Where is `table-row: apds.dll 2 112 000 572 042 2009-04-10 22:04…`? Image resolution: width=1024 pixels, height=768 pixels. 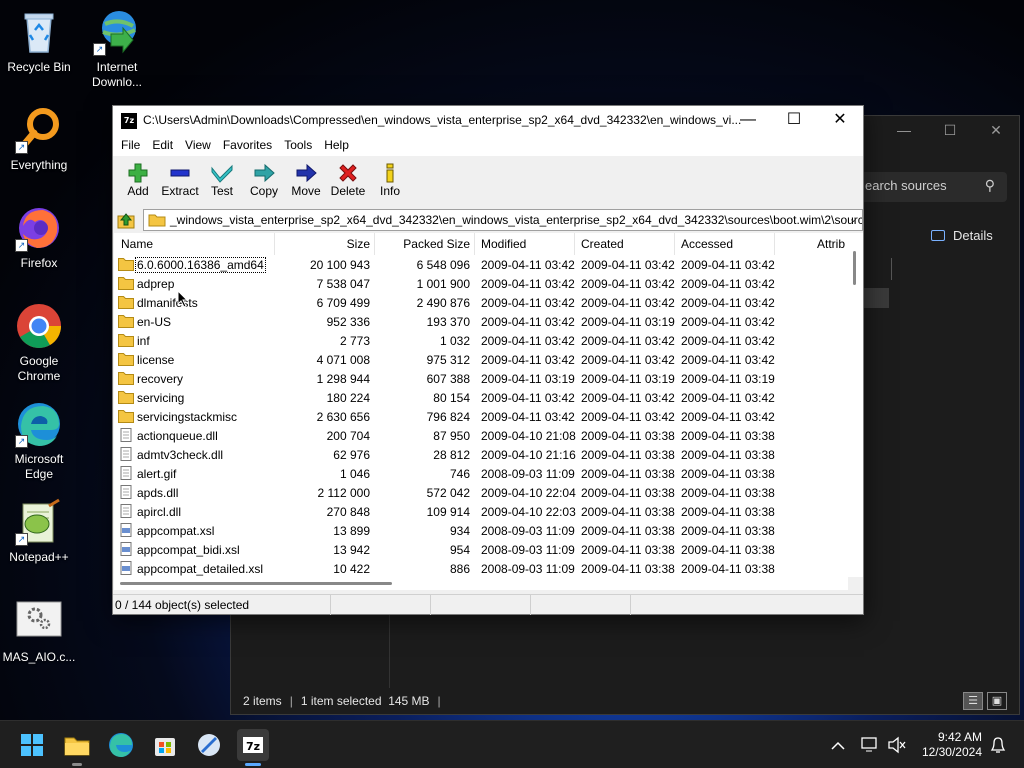 table-row: apds.dll 2 112 000 572 042 2009-04-10 22:04… is located at coordinates (481, 492).